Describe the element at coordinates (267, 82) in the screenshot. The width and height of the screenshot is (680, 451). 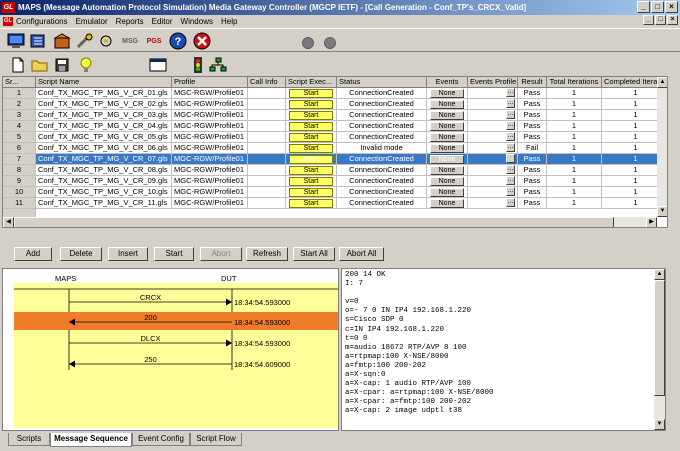
I see `col-header-call-info: Call Info` at that location.